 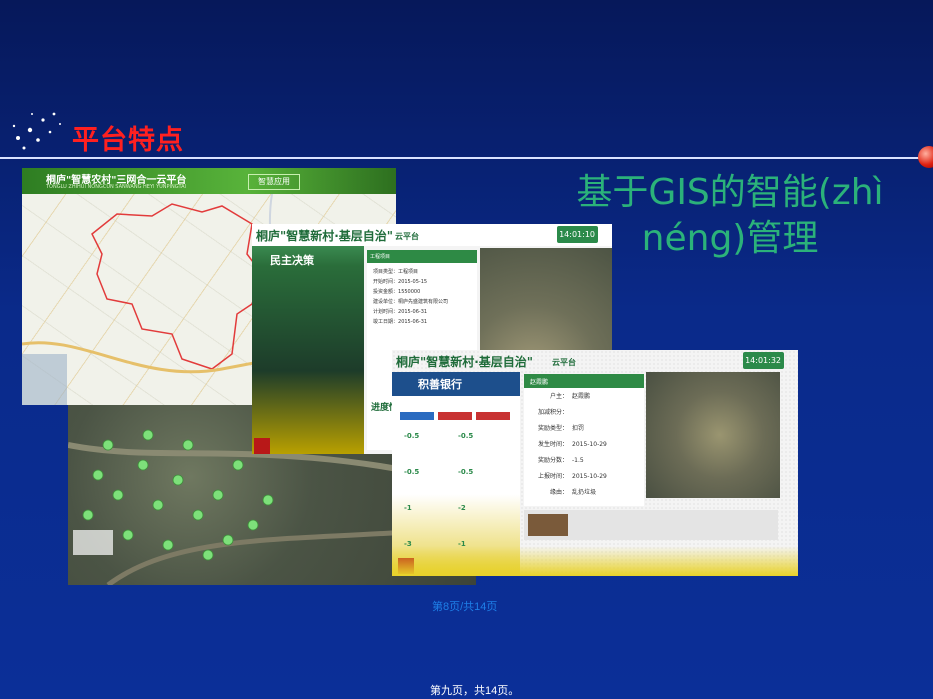 I want to click on detail-row: 奖励分数： -1.5, so click(x=560, y=460).